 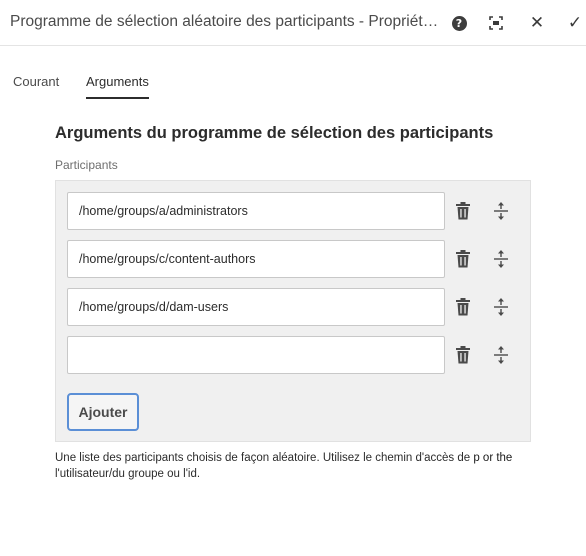 I want to click on add-participant-button: Ajouter, so click(x=103, y=412).